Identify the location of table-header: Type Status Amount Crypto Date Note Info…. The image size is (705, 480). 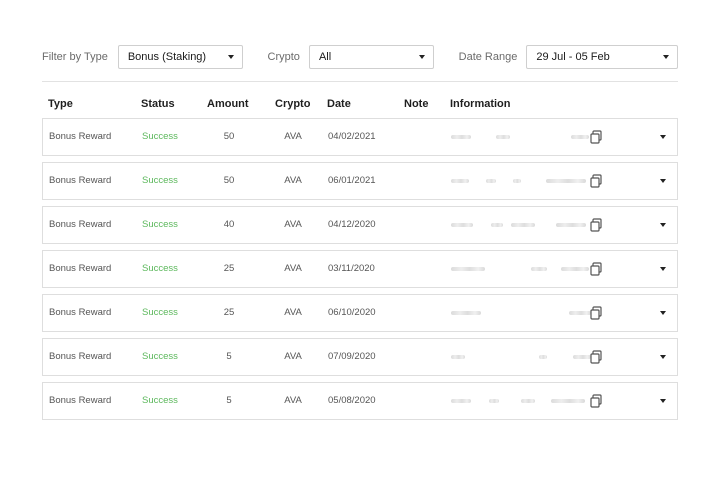
(360, 106).